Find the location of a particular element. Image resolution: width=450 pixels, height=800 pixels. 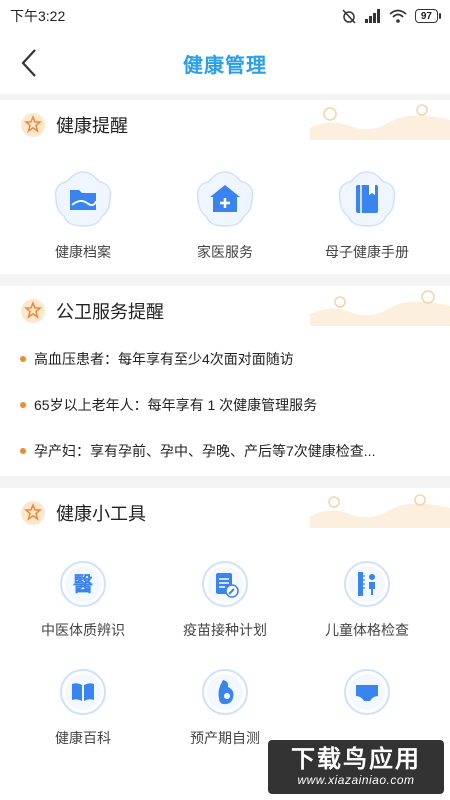

document-edit-icon is located at coordinates (225, 584).